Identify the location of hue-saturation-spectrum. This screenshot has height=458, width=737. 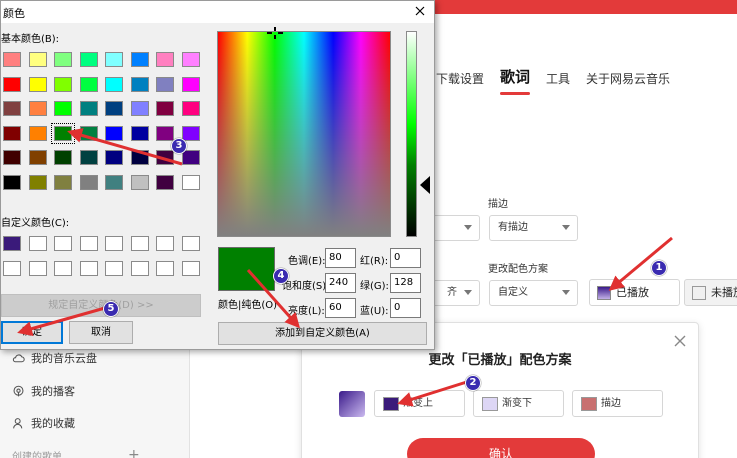
(304, 134).